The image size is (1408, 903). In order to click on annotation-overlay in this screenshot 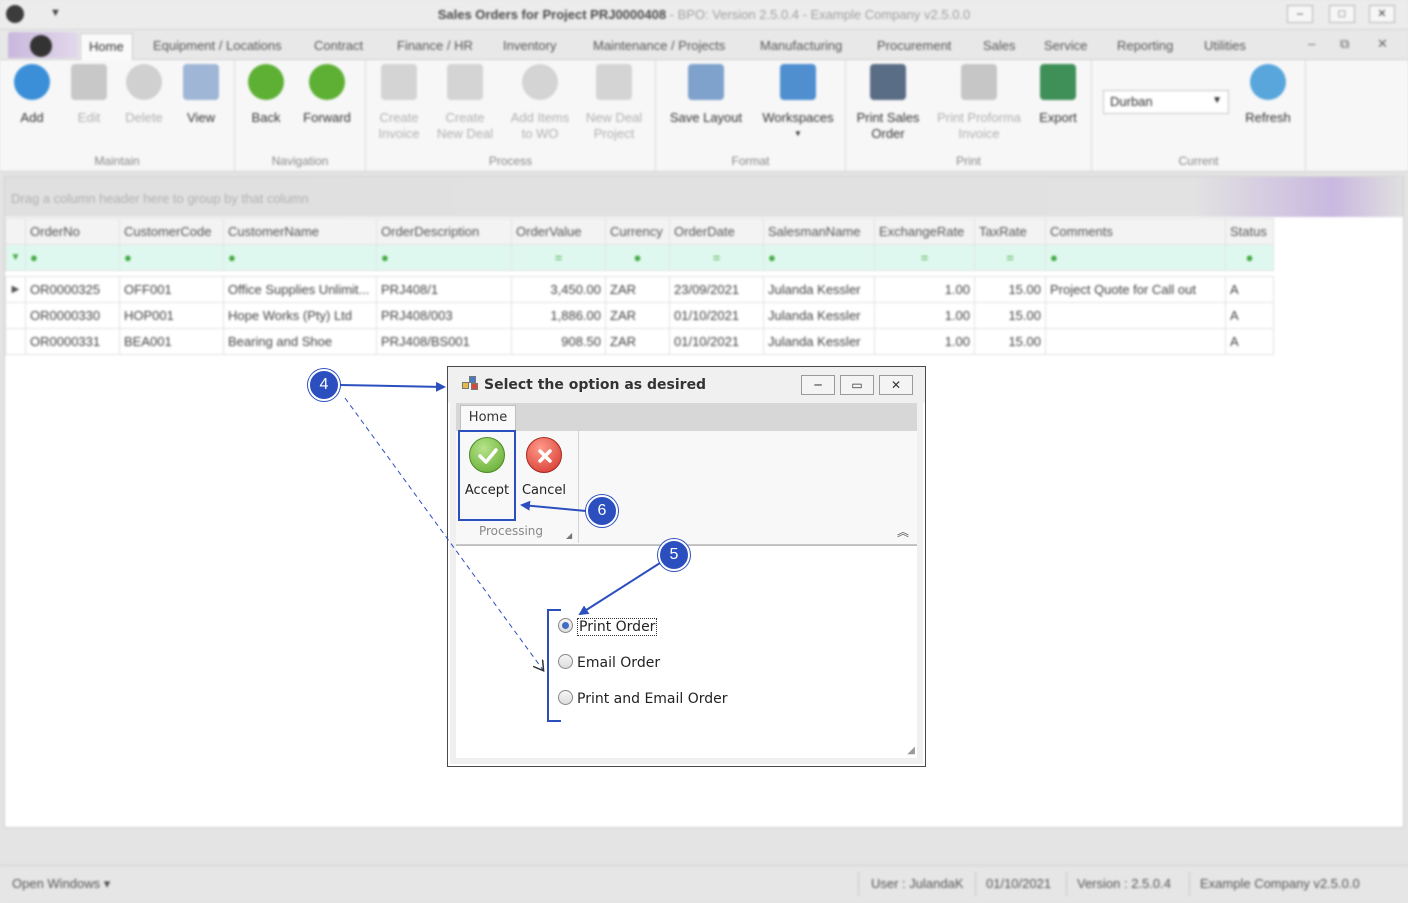, I will do `click(500, 551)`.